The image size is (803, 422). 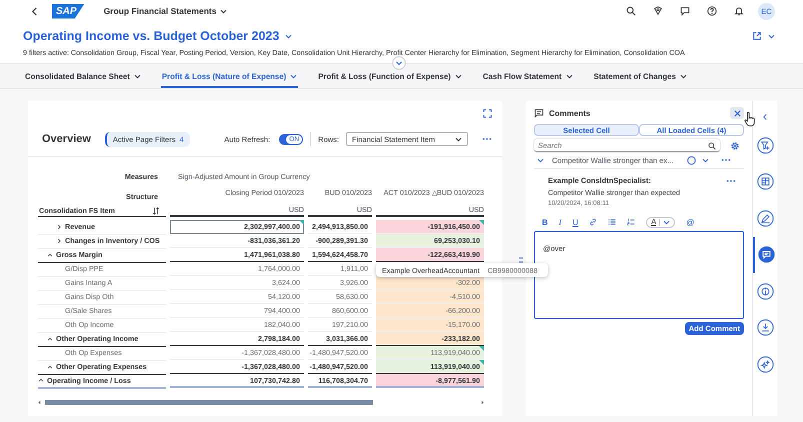 What do you see at coordinates (39, 402) in the screenshot?
I see `scroll-left-icon` at bounding box center [39, 402].